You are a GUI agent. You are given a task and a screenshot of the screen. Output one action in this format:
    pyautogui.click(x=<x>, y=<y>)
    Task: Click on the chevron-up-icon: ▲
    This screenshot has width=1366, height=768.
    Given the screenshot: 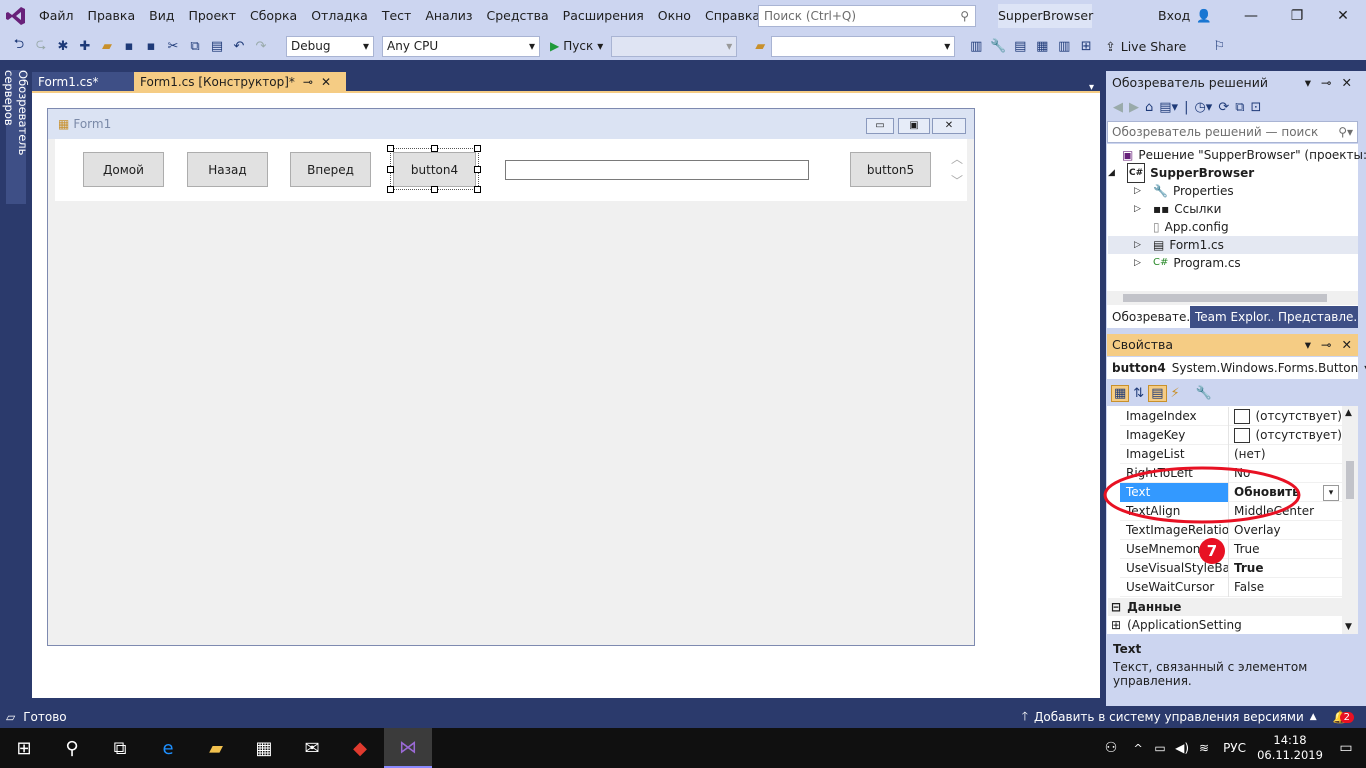 What is the action you would take?
    pyautogui.click(x=1313, y=717)
    